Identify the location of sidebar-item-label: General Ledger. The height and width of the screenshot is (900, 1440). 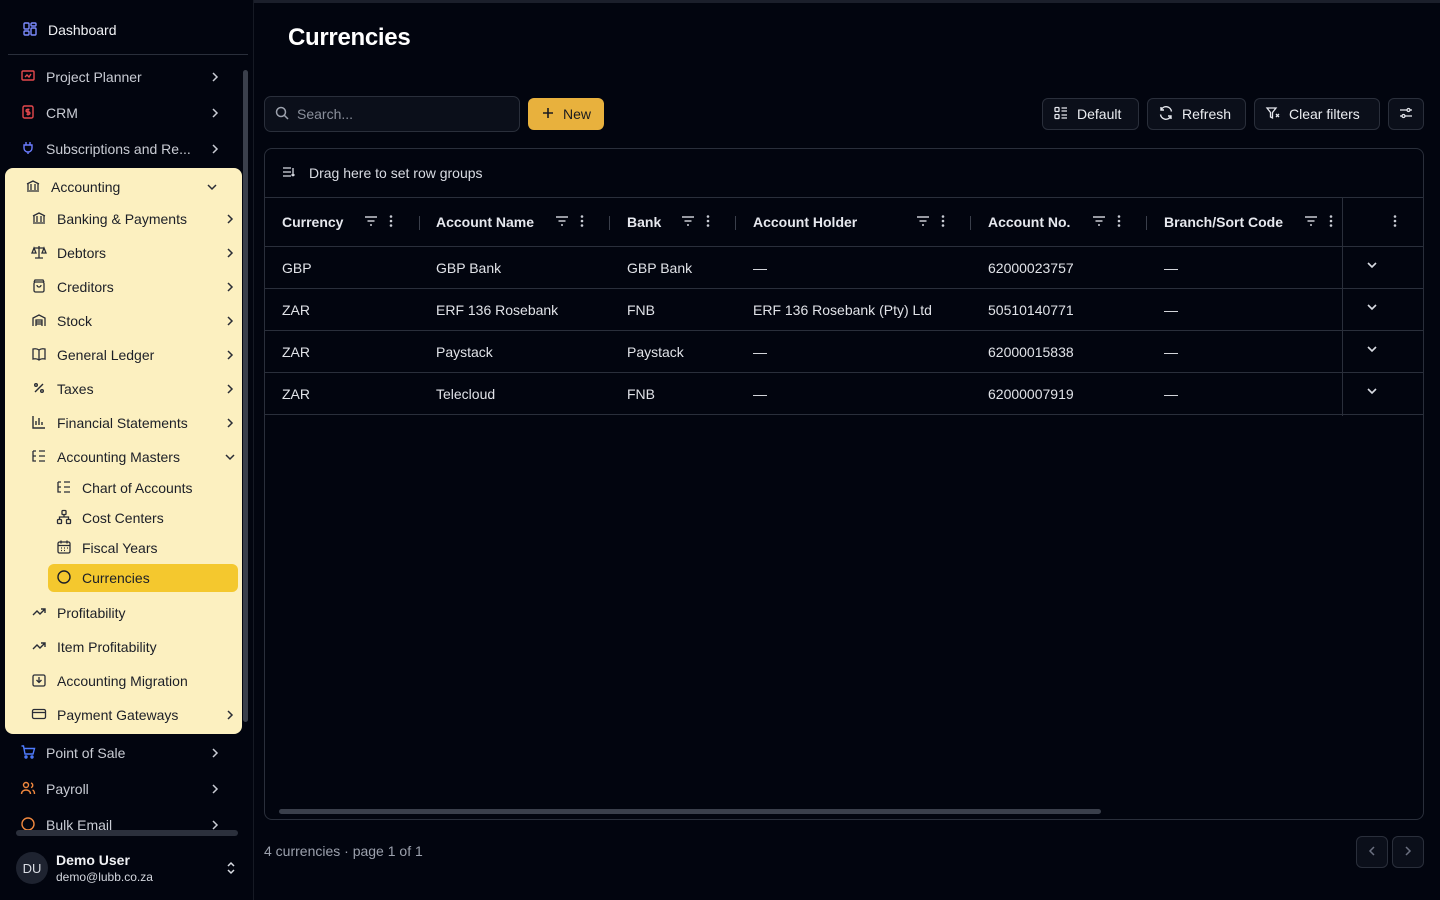
(106, 355).